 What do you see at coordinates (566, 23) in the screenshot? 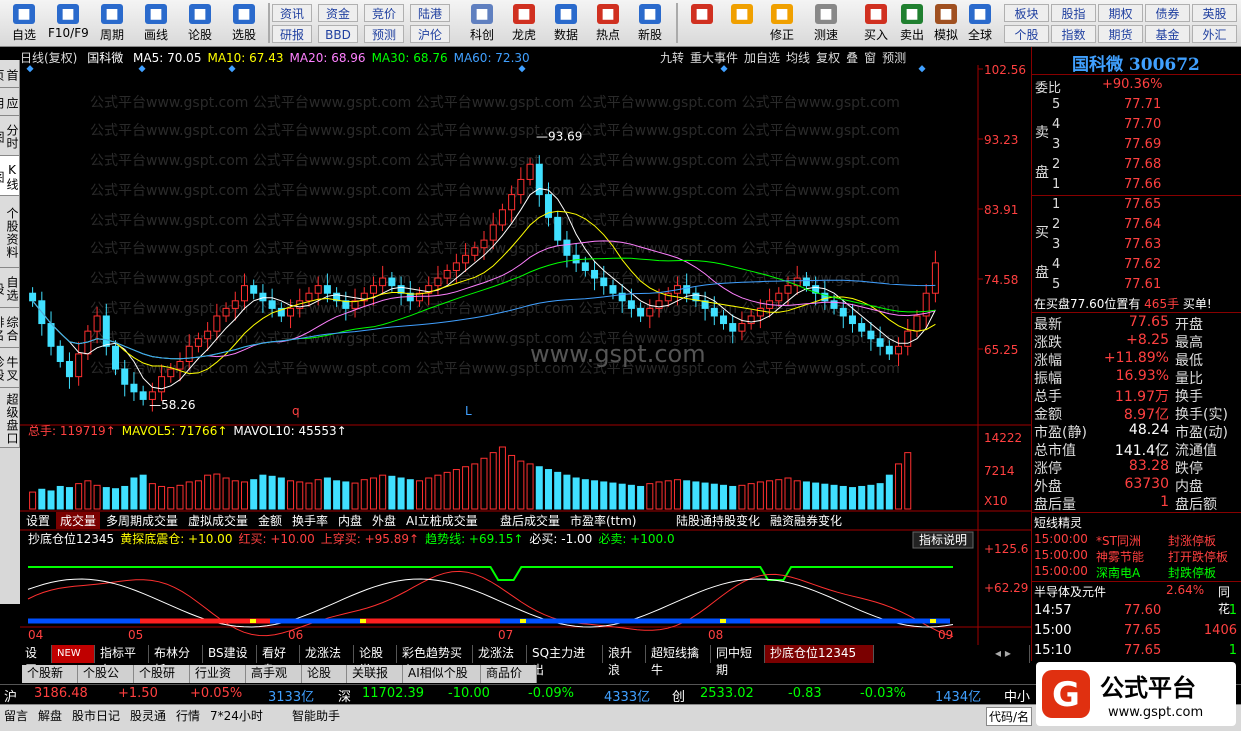
I see `toolbar2-btn-2: ■ 数据` at bounding box center [566, 23].